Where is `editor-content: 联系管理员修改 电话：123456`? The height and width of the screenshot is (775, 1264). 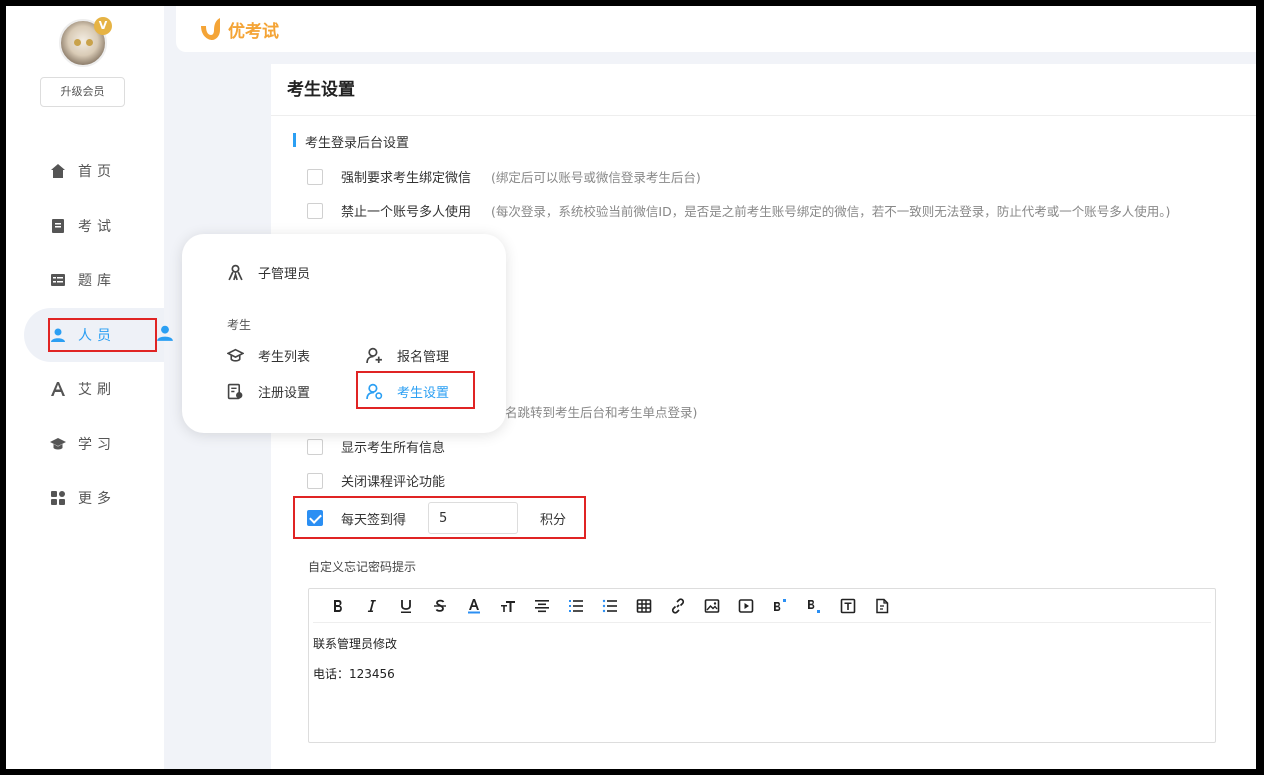
editor-content: 联系管理员修改 电话：123456 is located at coordinates (762, 659).